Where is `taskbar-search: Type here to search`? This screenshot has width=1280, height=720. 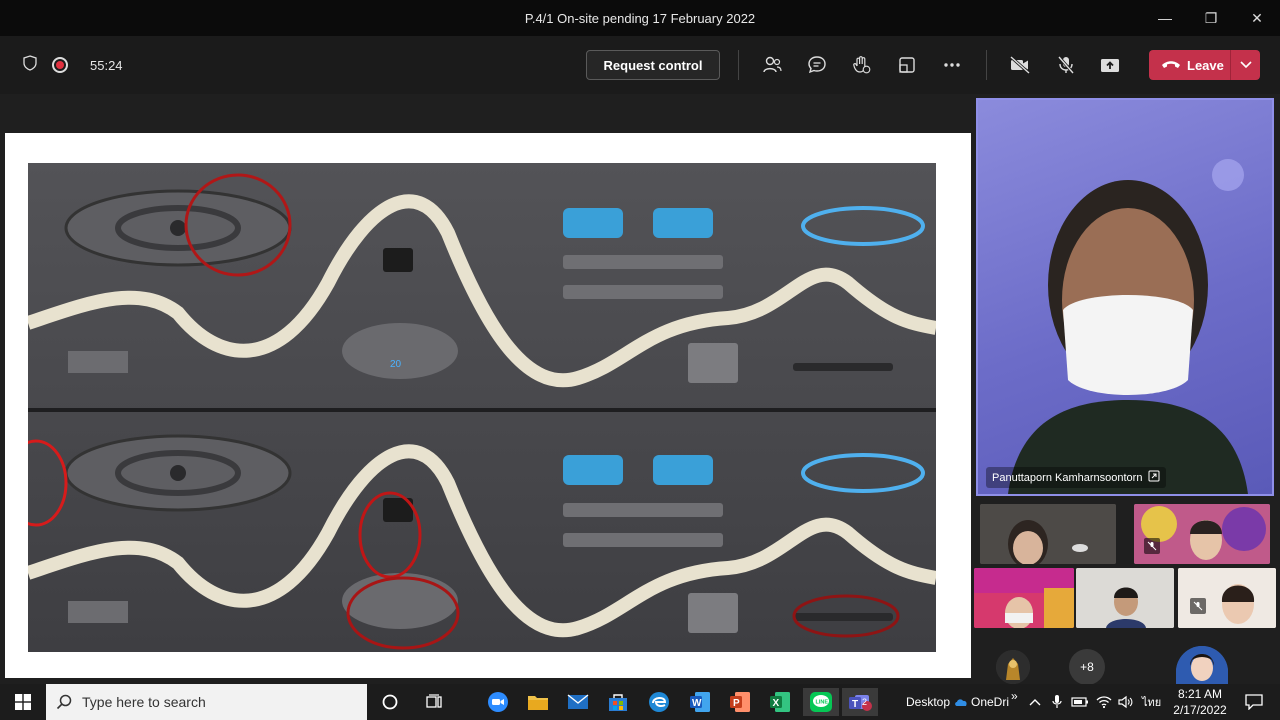 taskbar-search: Type here to search is located at coordinates (206, 702).